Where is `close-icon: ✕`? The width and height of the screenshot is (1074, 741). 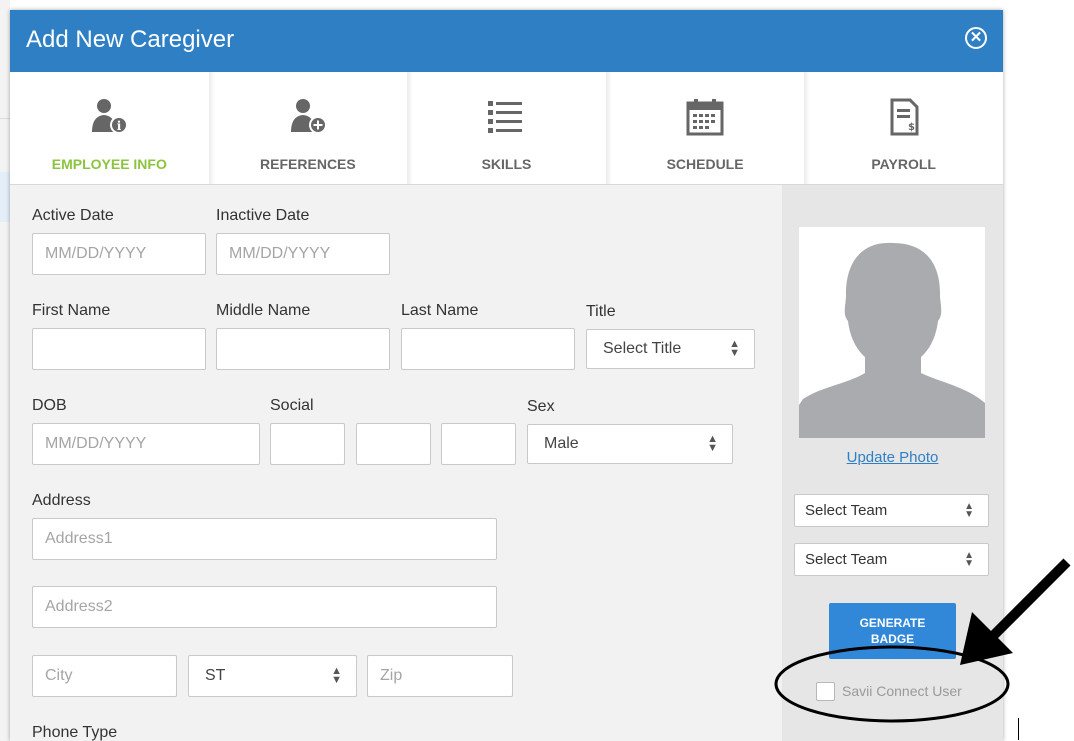
close-icon: ✕ is located at coordinates (976, 37).